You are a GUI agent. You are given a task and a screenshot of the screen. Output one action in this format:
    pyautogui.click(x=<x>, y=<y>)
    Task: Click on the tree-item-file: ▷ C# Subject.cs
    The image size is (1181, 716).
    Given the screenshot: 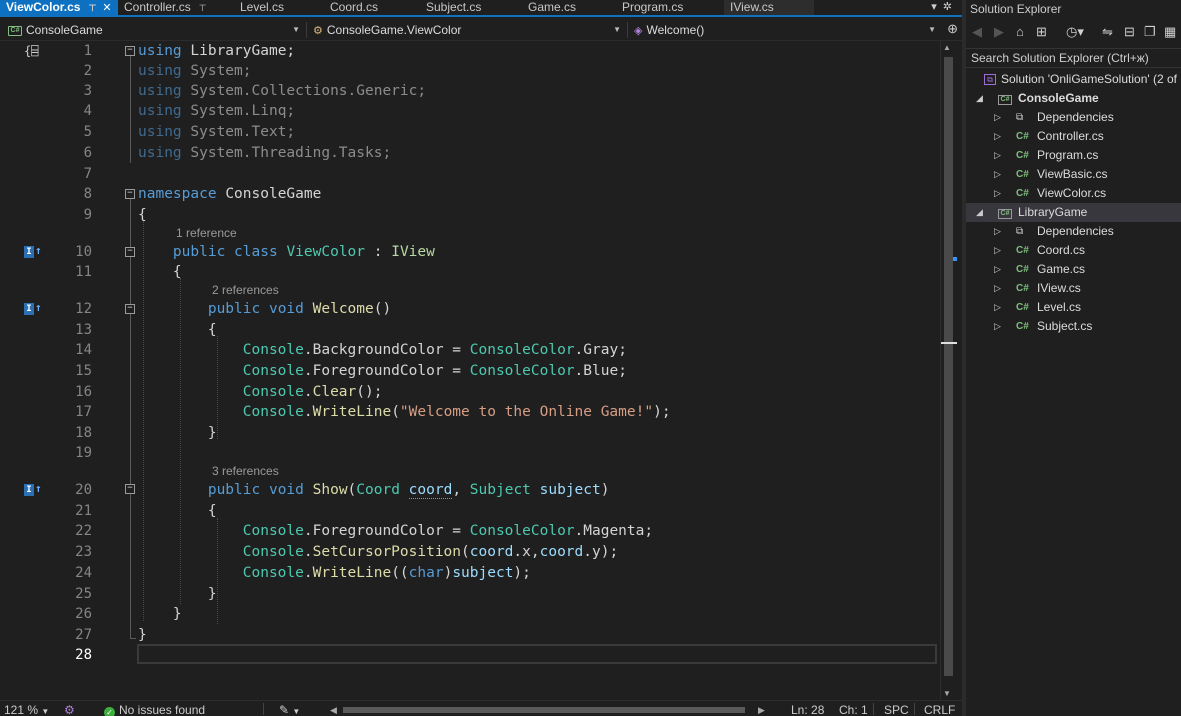 What is the action you would take?
    pyautogui.click(x=1073, y=326)
    